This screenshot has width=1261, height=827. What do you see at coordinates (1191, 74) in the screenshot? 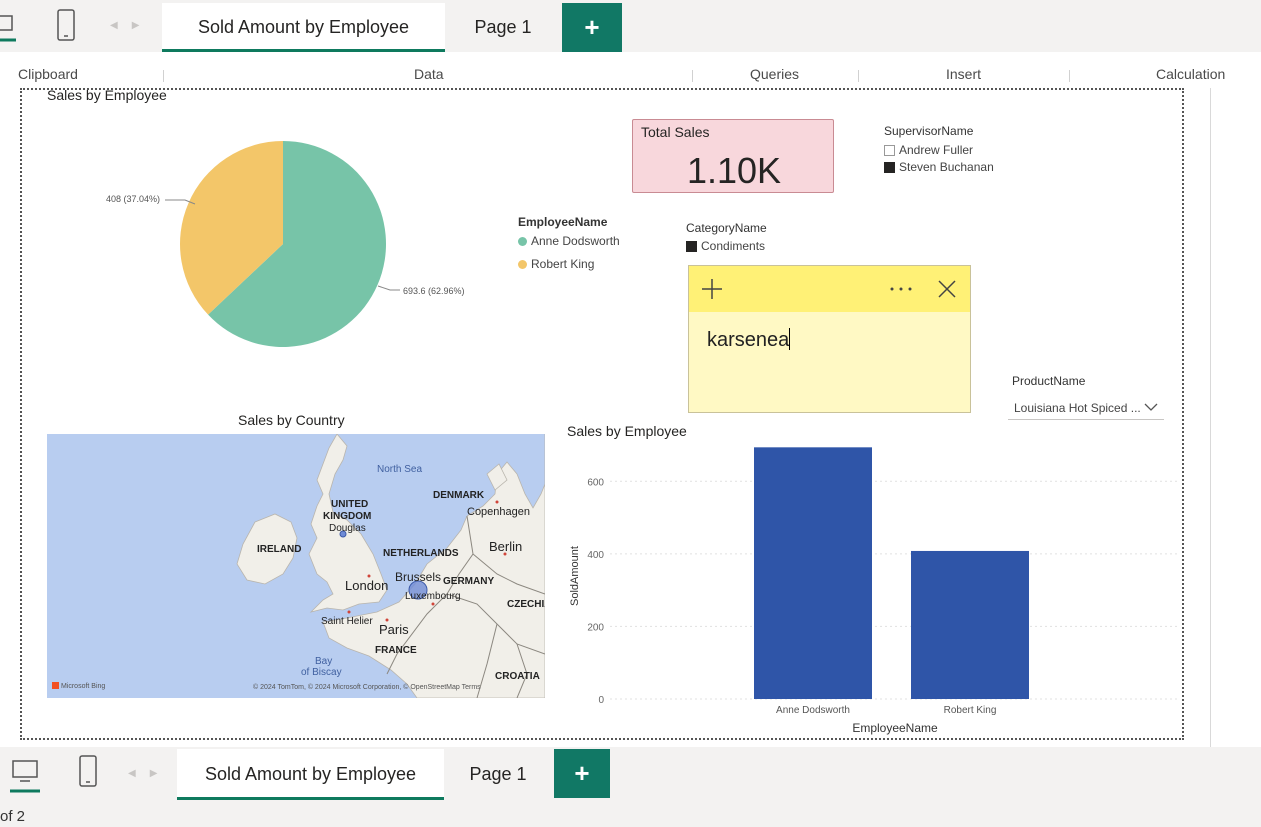
I see `ribbon-group-calculation: Calculation` at bounding box center [1191, 74].